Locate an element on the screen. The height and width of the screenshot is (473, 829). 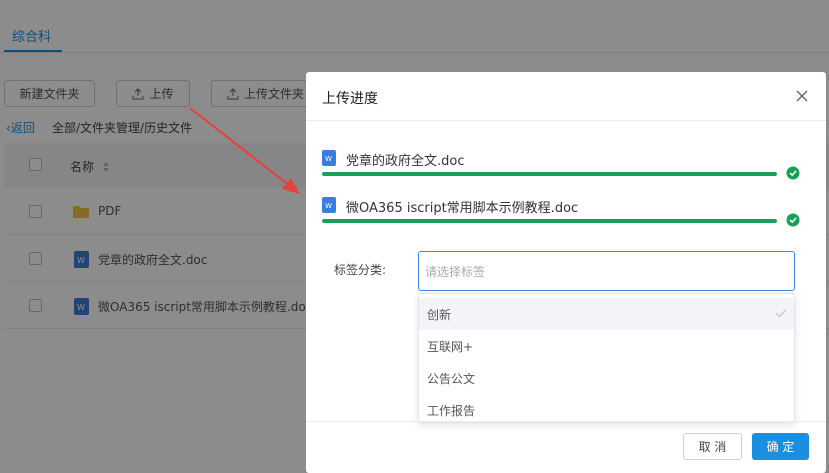
upload-file-name: 微OA365 iscript常用脚本示例教程.doc is located at coordinates (462, 208).